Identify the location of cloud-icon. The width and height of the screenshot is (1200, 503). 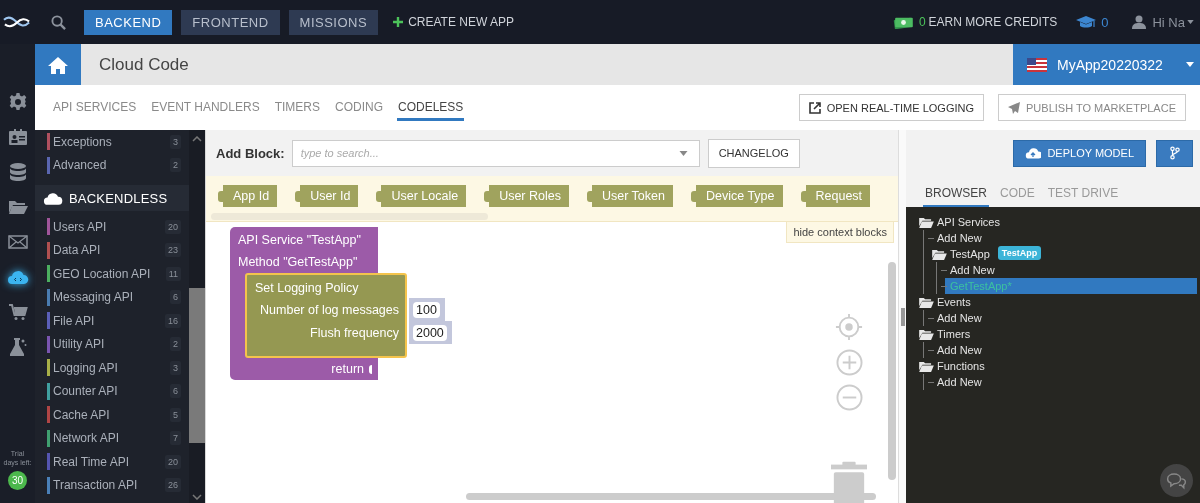
(53, 198).